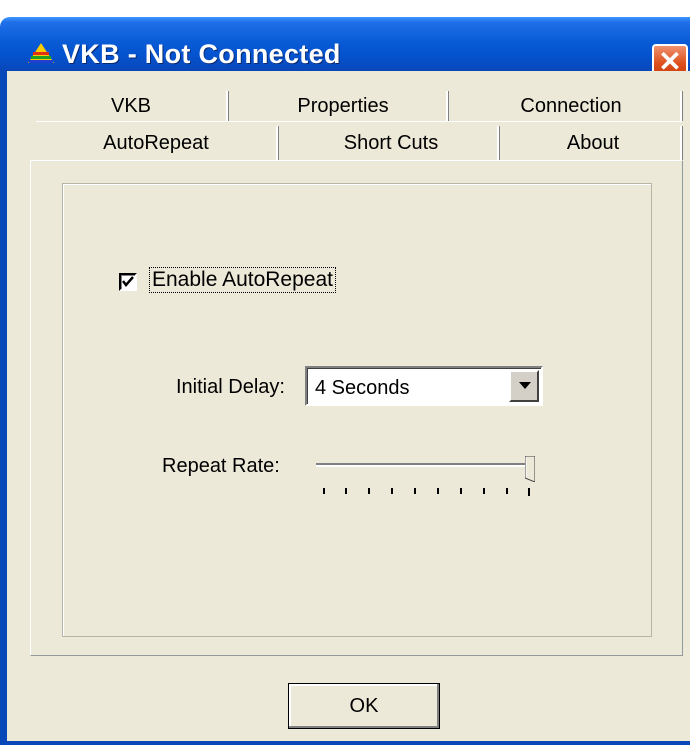 This screenshot has height=745, width=690. I want to click on chevron-down-icon, so click(525, 385).